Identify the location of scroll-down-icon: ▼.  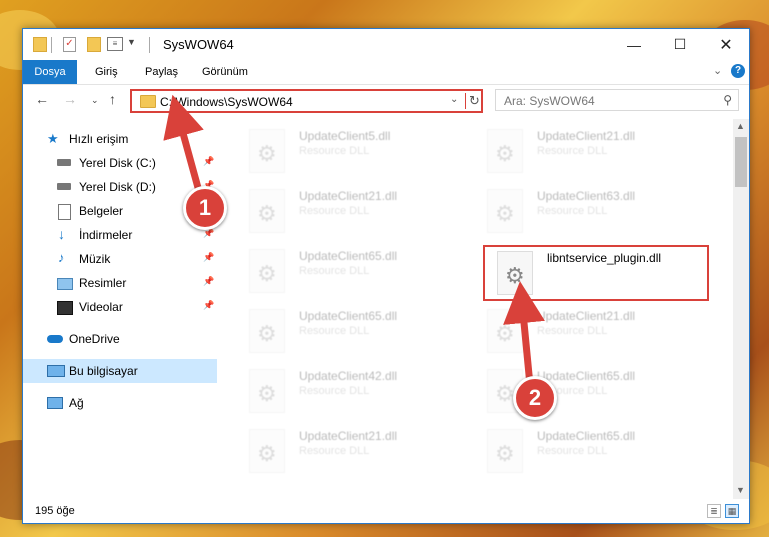
(740, 490).